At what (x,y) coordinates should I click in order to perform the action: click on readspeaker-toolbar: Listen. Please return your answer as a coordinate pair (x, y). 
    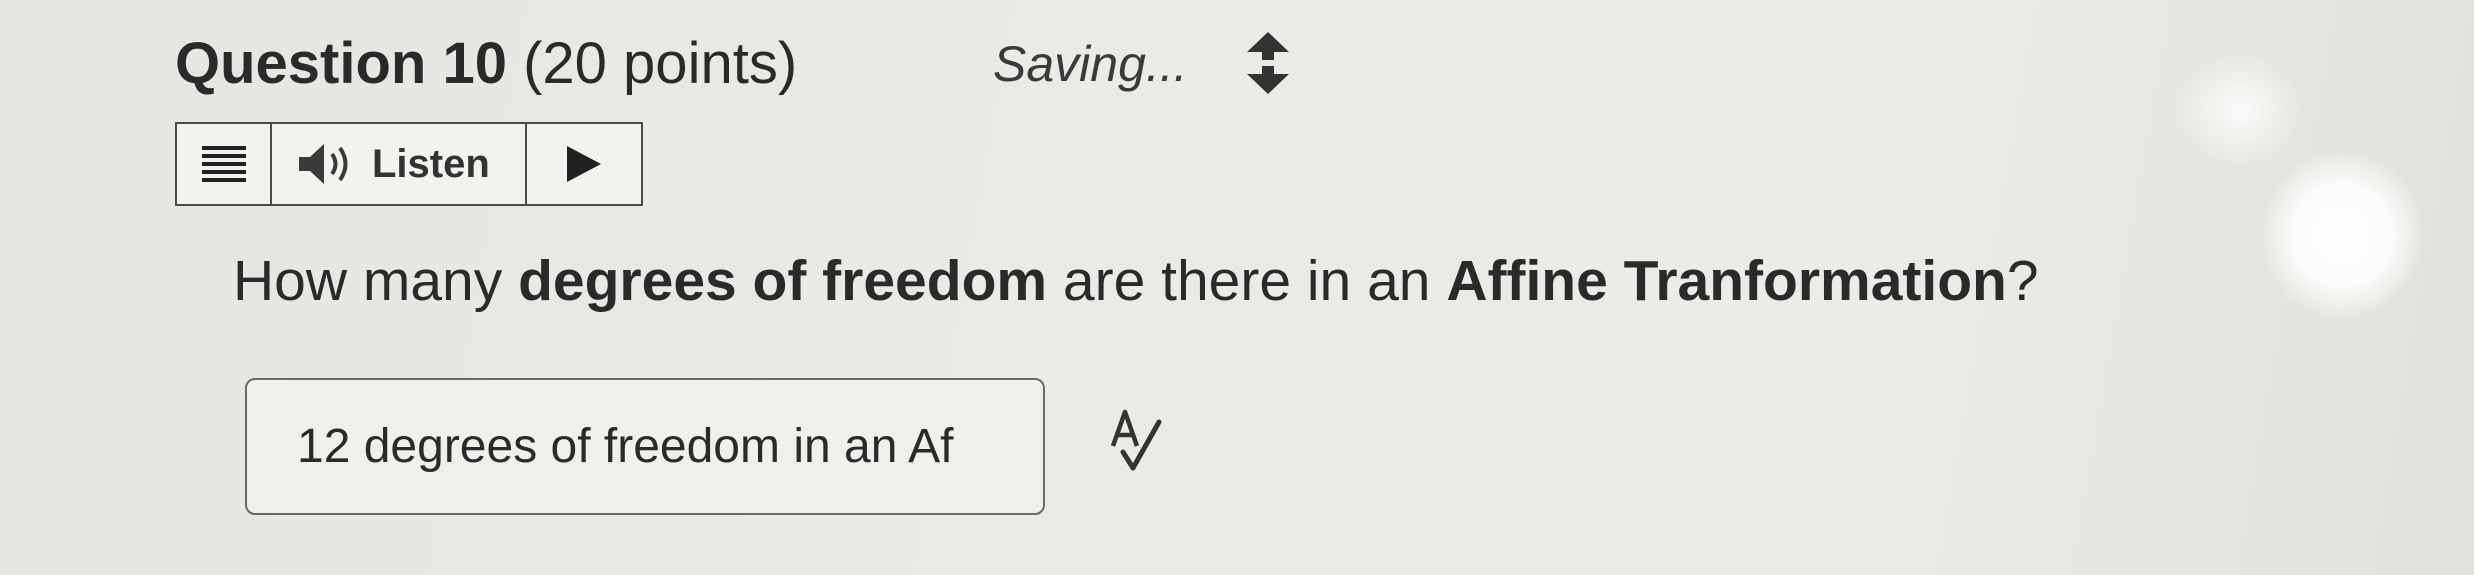
    Looking at the image, I should click on (409, 164).